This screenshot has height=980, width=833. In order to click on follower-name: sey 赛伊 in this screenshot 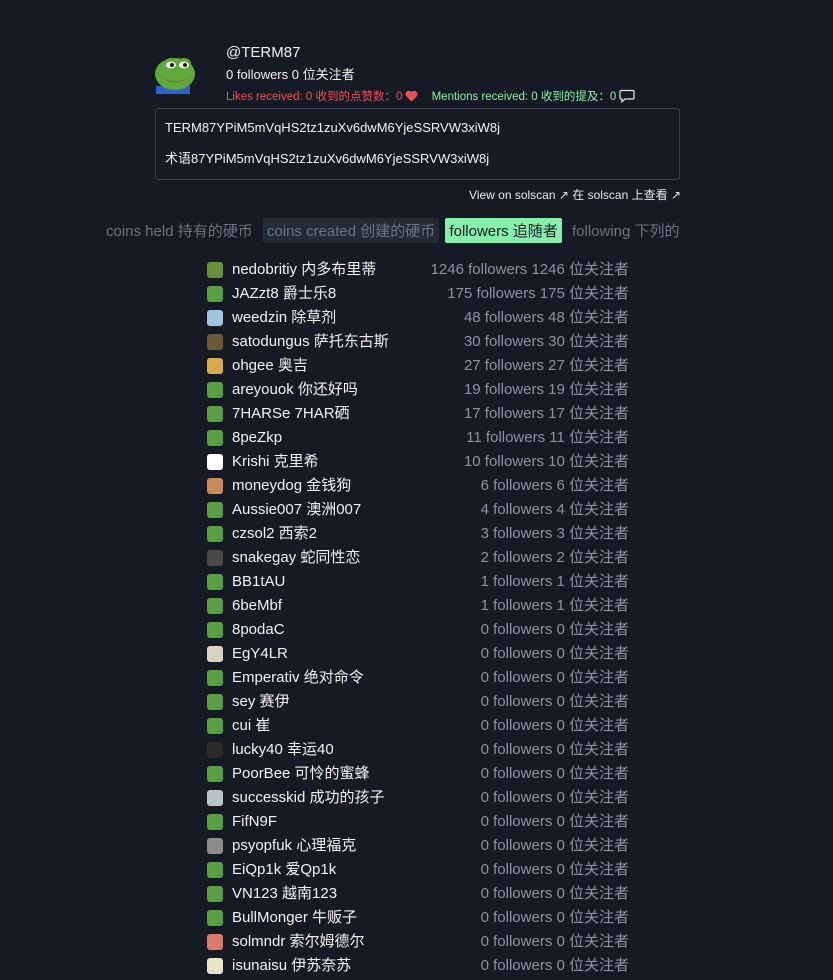, I will do `click(261, 702)`.